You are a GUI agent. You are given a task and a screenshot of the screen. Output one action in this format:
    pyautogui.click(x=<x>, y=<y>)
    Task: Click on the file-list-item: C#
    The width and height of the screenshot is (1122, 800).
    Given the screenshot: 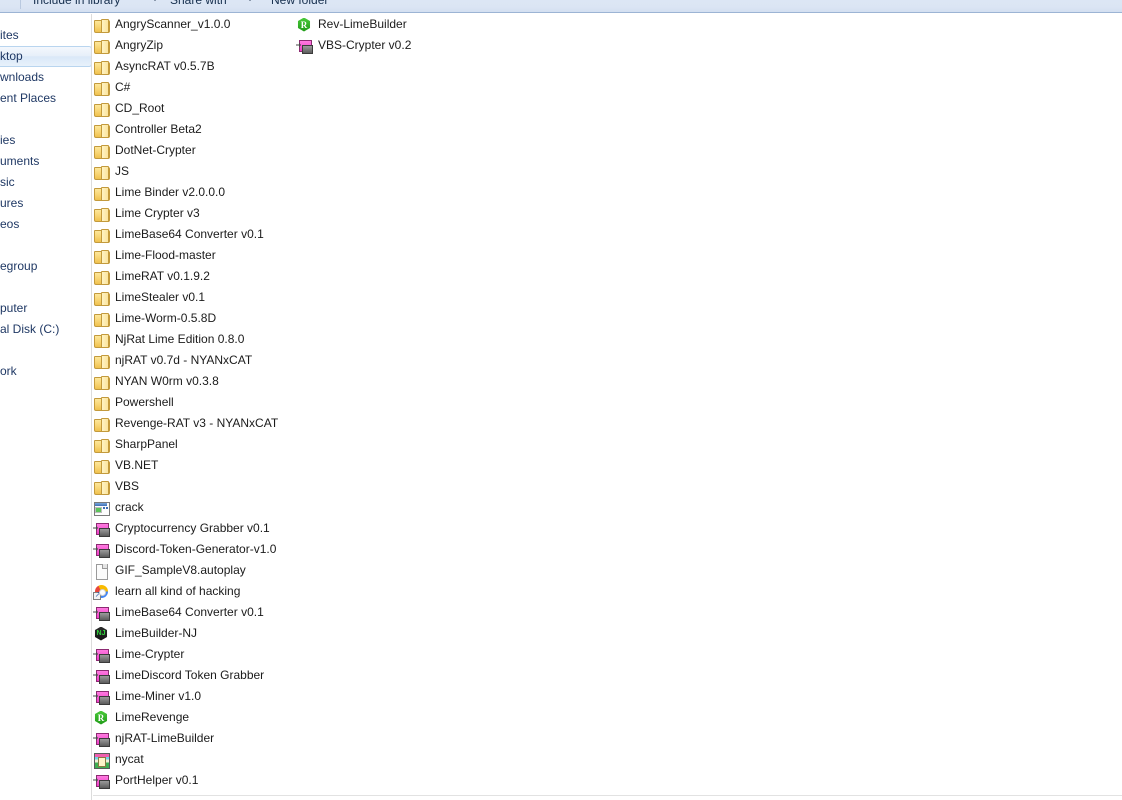 What is the action you would take?
    pyautogui.click(x=193, y=87)
    